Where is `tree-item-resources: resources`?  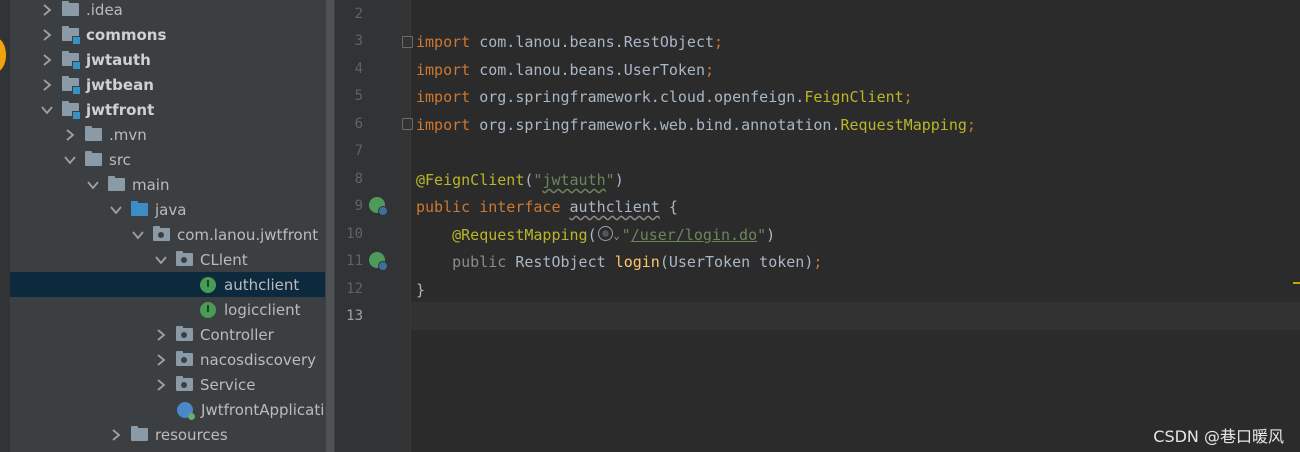 tree-item-resources: resources is located at coordinates (167, 434).